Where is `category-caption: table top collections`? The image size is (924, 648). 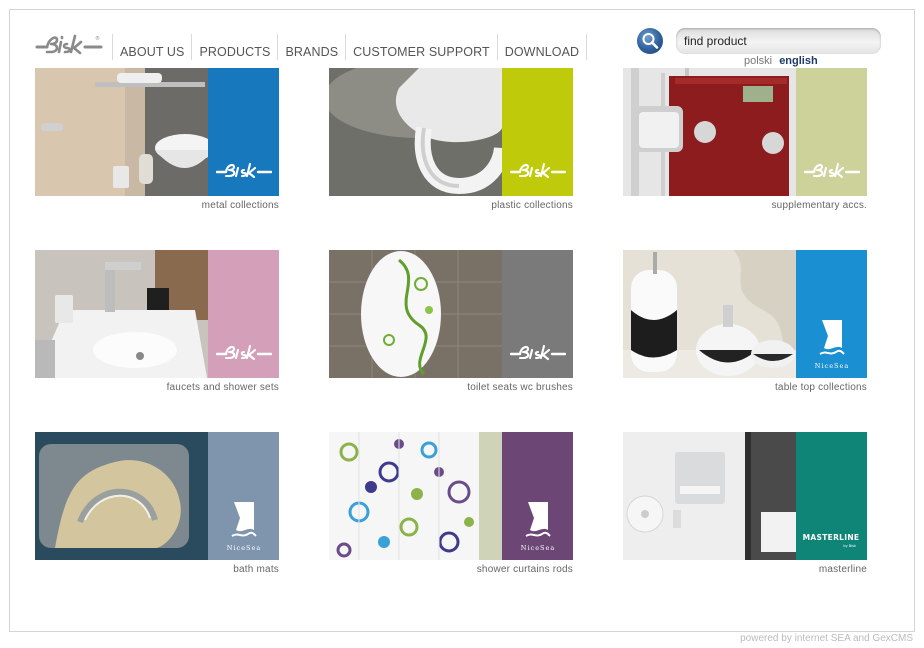 category-caption: table top collections is located at coordinates (745, 387).